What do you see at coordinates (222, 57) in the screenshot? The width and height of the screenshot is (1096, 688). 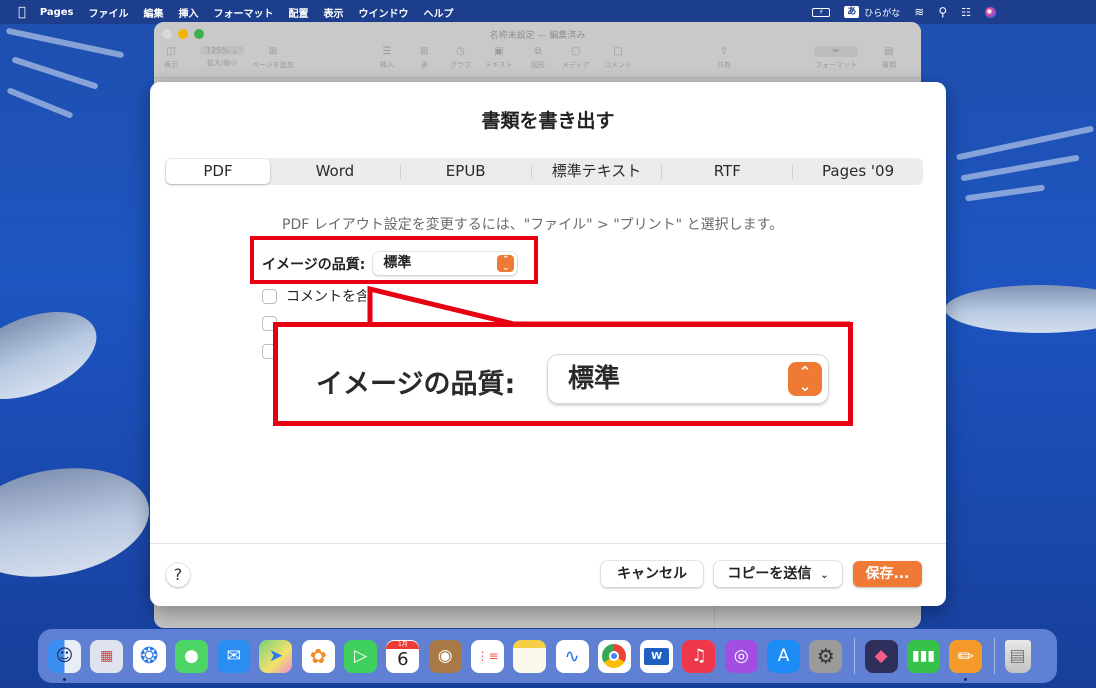 I see `toolbar-zoom: 125% ⌄ 拡大/縮小` at bounding box center [222, 57].